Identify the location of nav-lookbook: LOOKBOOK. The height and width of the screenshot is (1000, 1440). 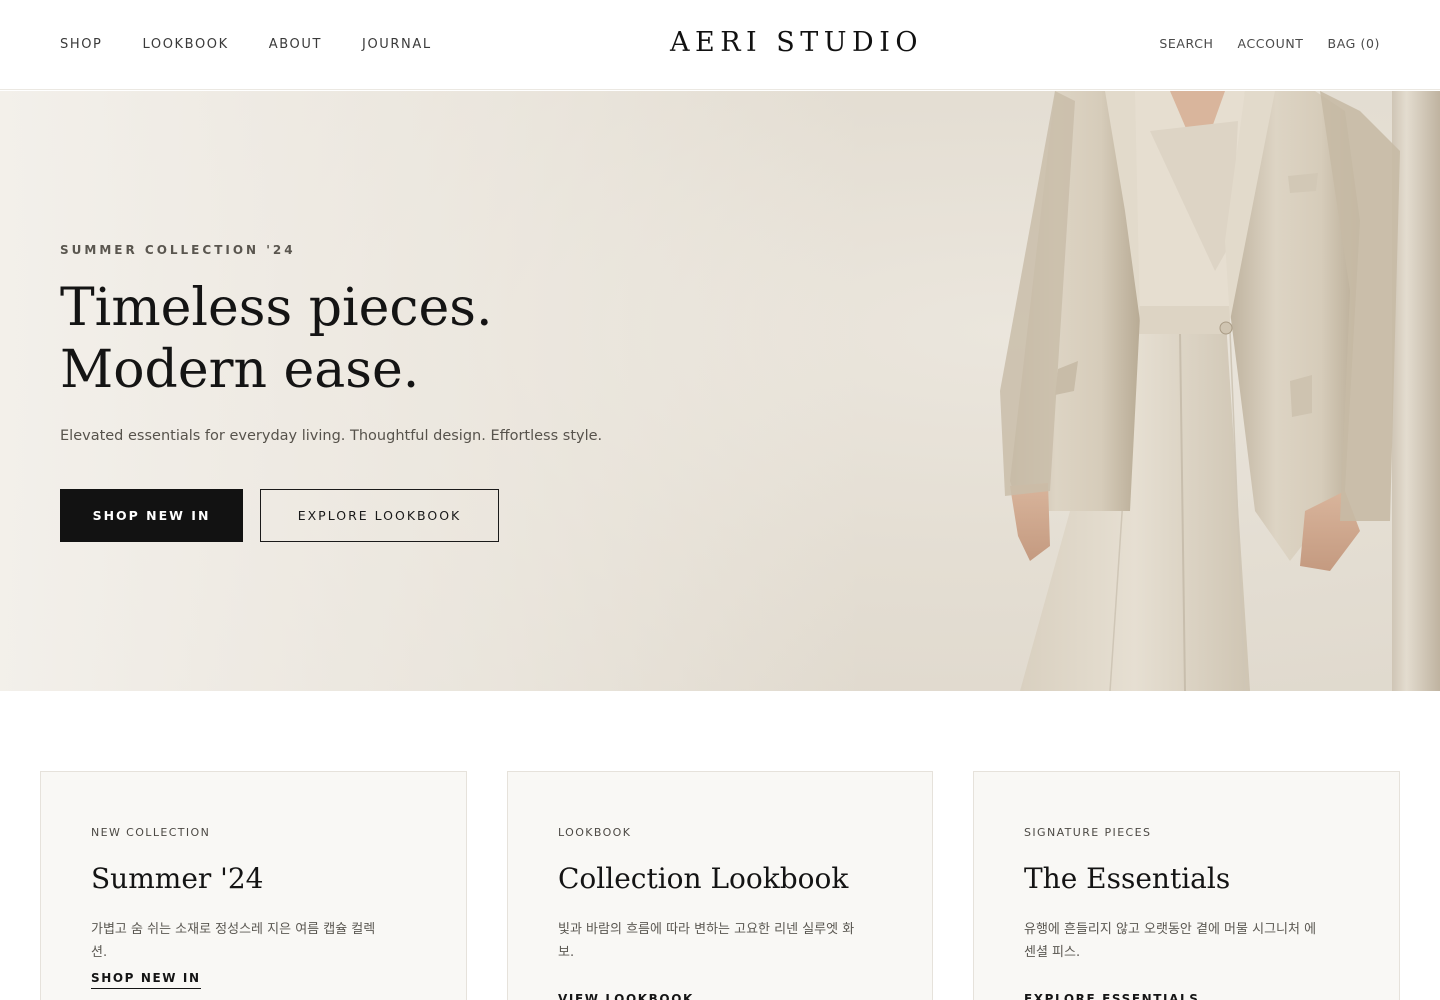
(186, 44).